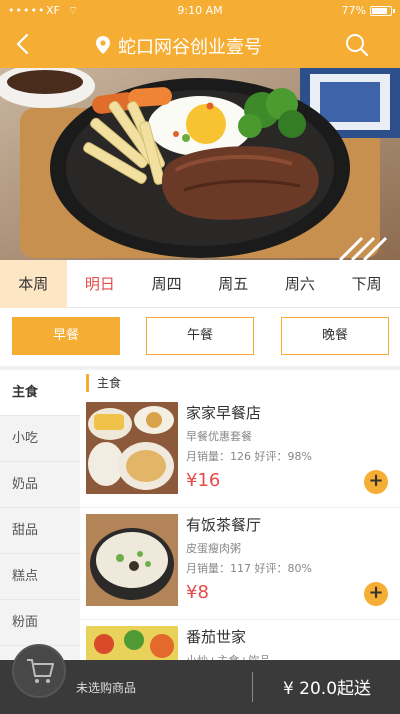 The height and width of the screenshot is (714, 400). Describe the element at coordinates (224, 413) in the screenshot. I see `restaurant-name: 家家早餐店` at that location.